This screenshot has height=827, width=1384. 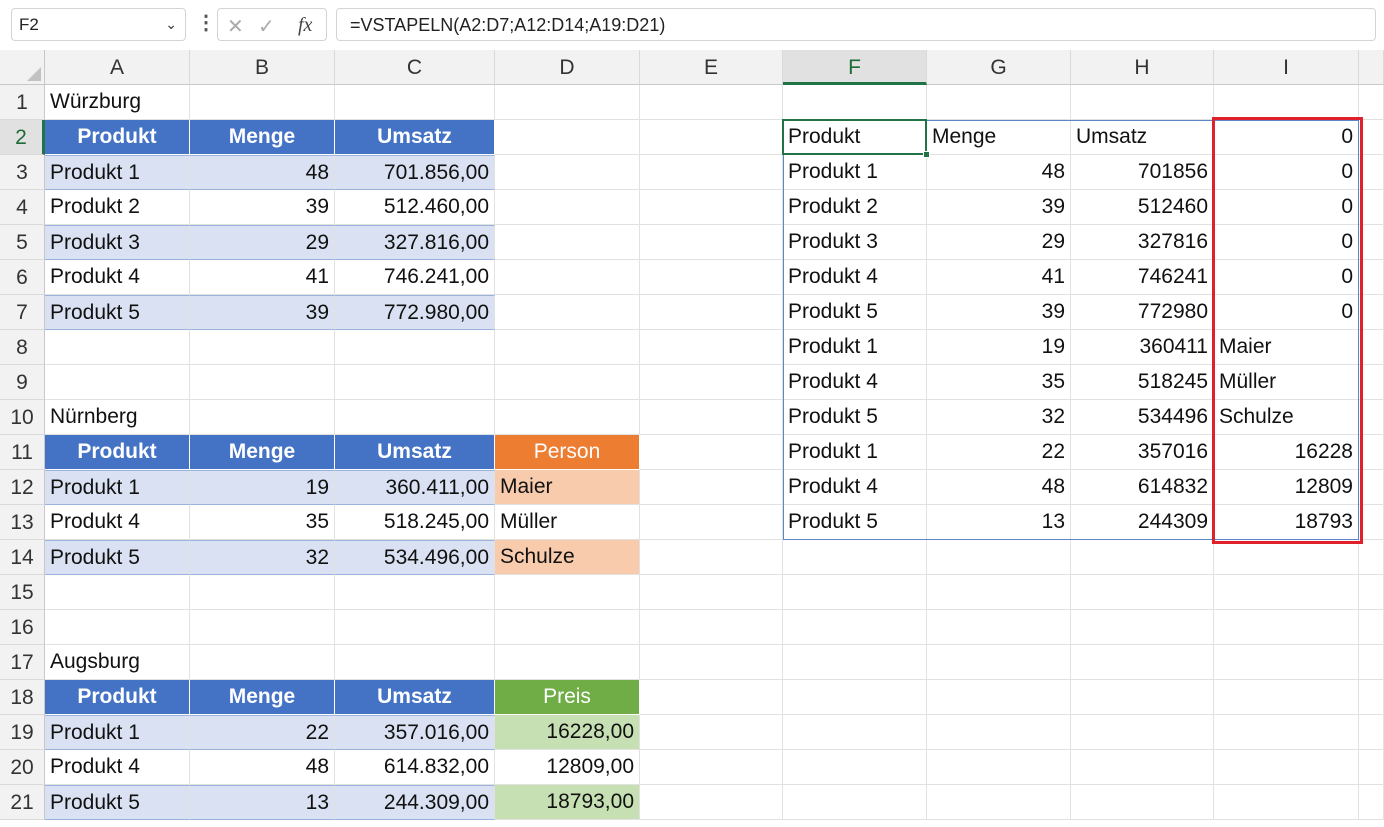 What do you see at coordinates (1286, 382) in the screenshot?
I see `spill-cell: Müller` at bounding box center [1286, 382].